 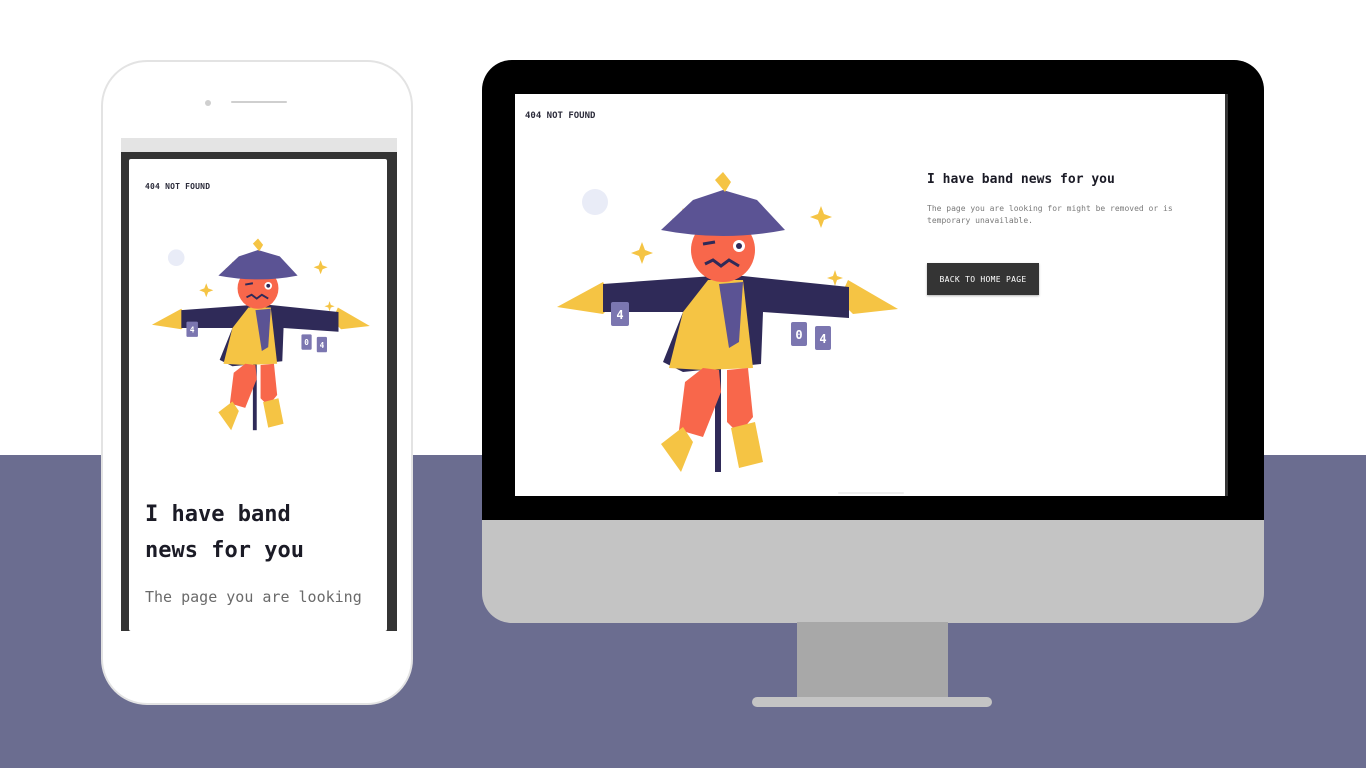 I want to click on monitor-stand-base, so click(x=872, y=702).